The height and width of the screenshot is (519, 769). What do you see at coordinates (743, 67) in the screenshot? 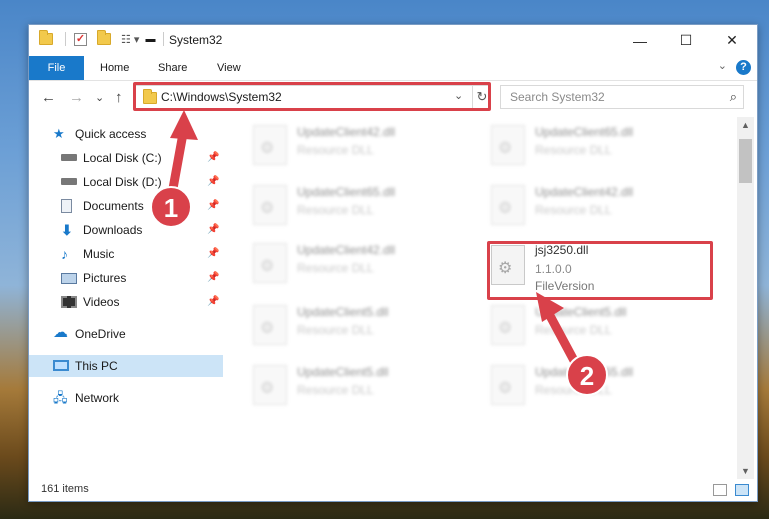
I see `help-icon: ?` at bounding box center [743, 67].